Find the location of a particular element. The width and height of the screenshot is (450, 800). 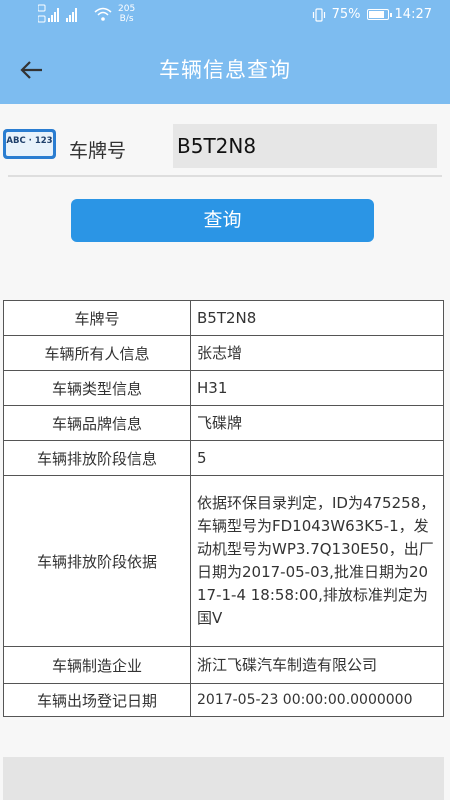

row-value: 浙江飞碟汽车制造有限公司 is located at coordinates (317, 665).